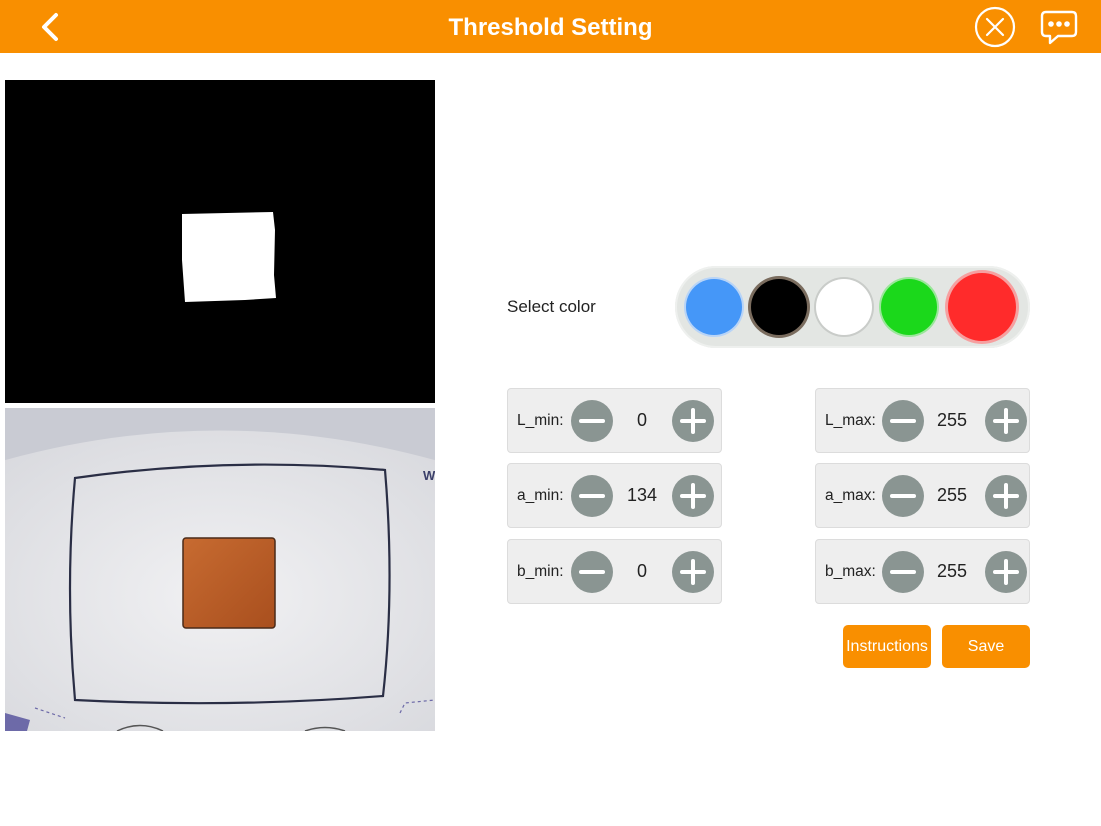 This screenshot has height=826, width=1101. I want to click on b-max-decrement-button, so click(903, 572).